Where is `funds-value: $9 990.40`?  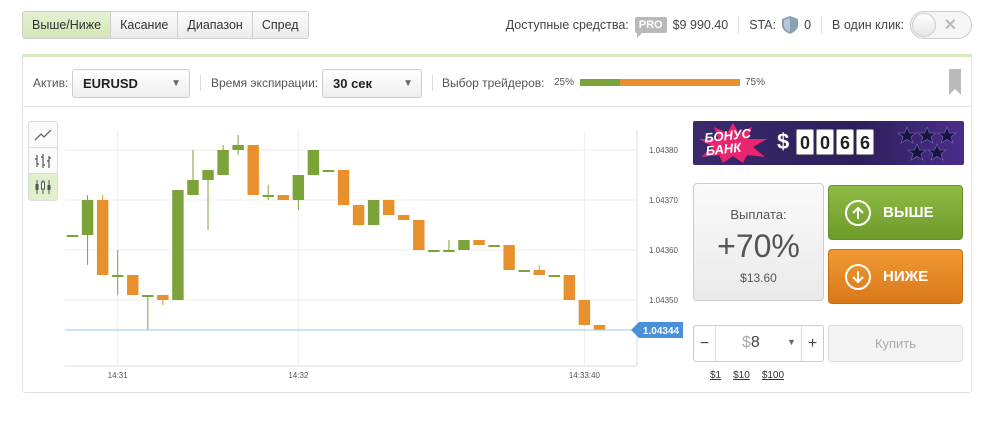 funds-value: $9 990.40 is located at coordinates (700, 25).